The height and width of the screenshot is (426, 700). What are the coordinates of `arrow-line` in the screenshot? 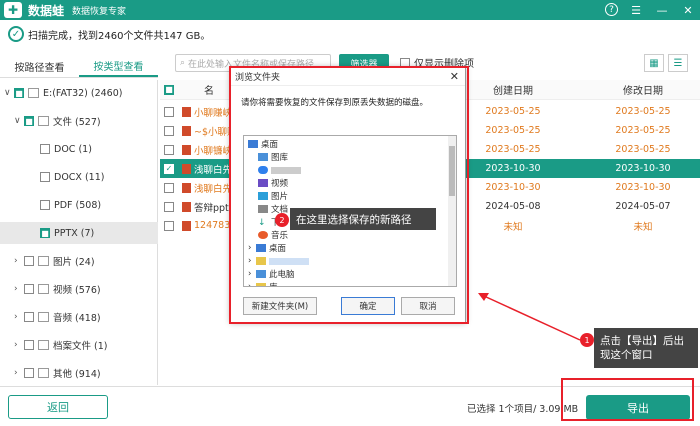 It's located at (532, 318).